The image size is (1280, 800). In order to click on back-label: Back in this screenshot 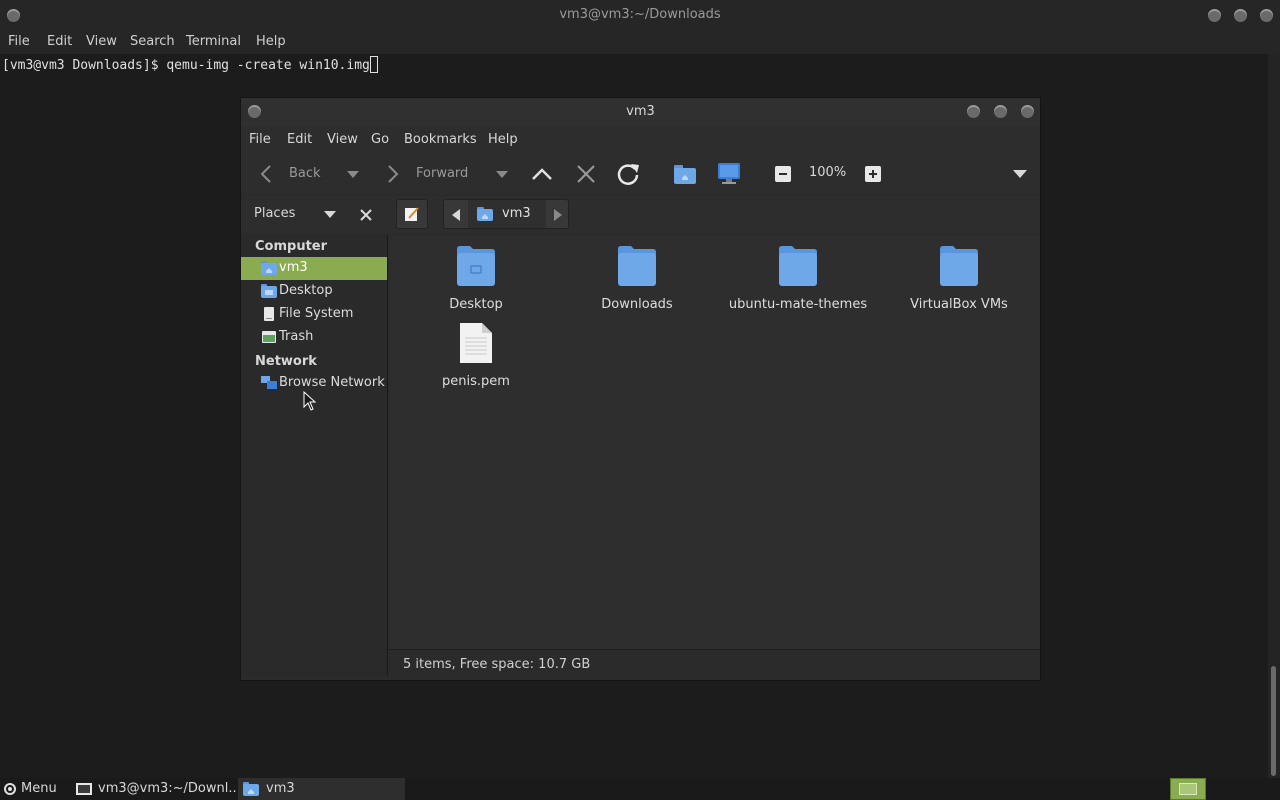, I will do `click(305, 173)`.